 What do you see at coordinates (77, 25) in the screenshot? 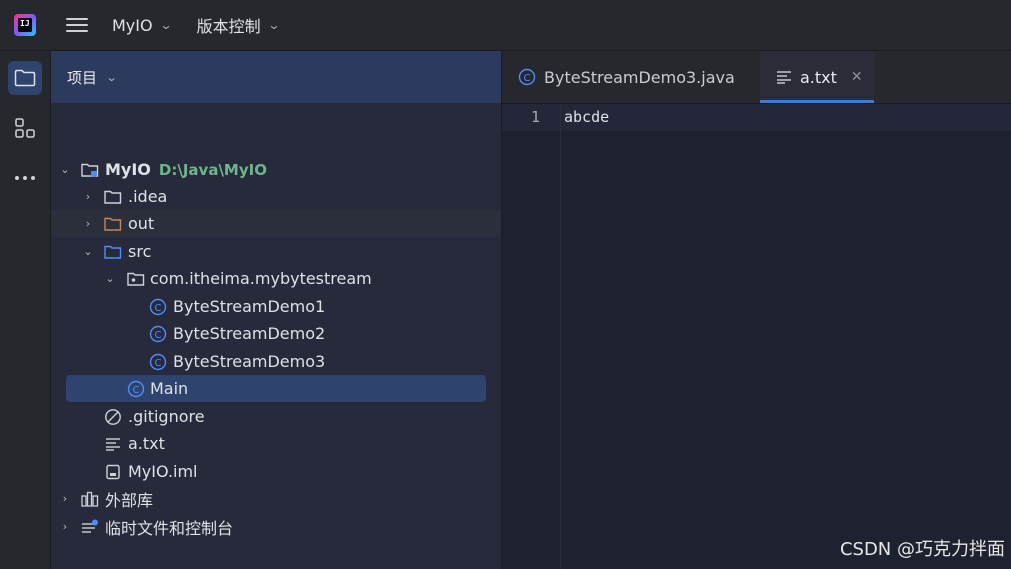
I see `main-menu-hamburger-icon` at bounding box center [77, 25].